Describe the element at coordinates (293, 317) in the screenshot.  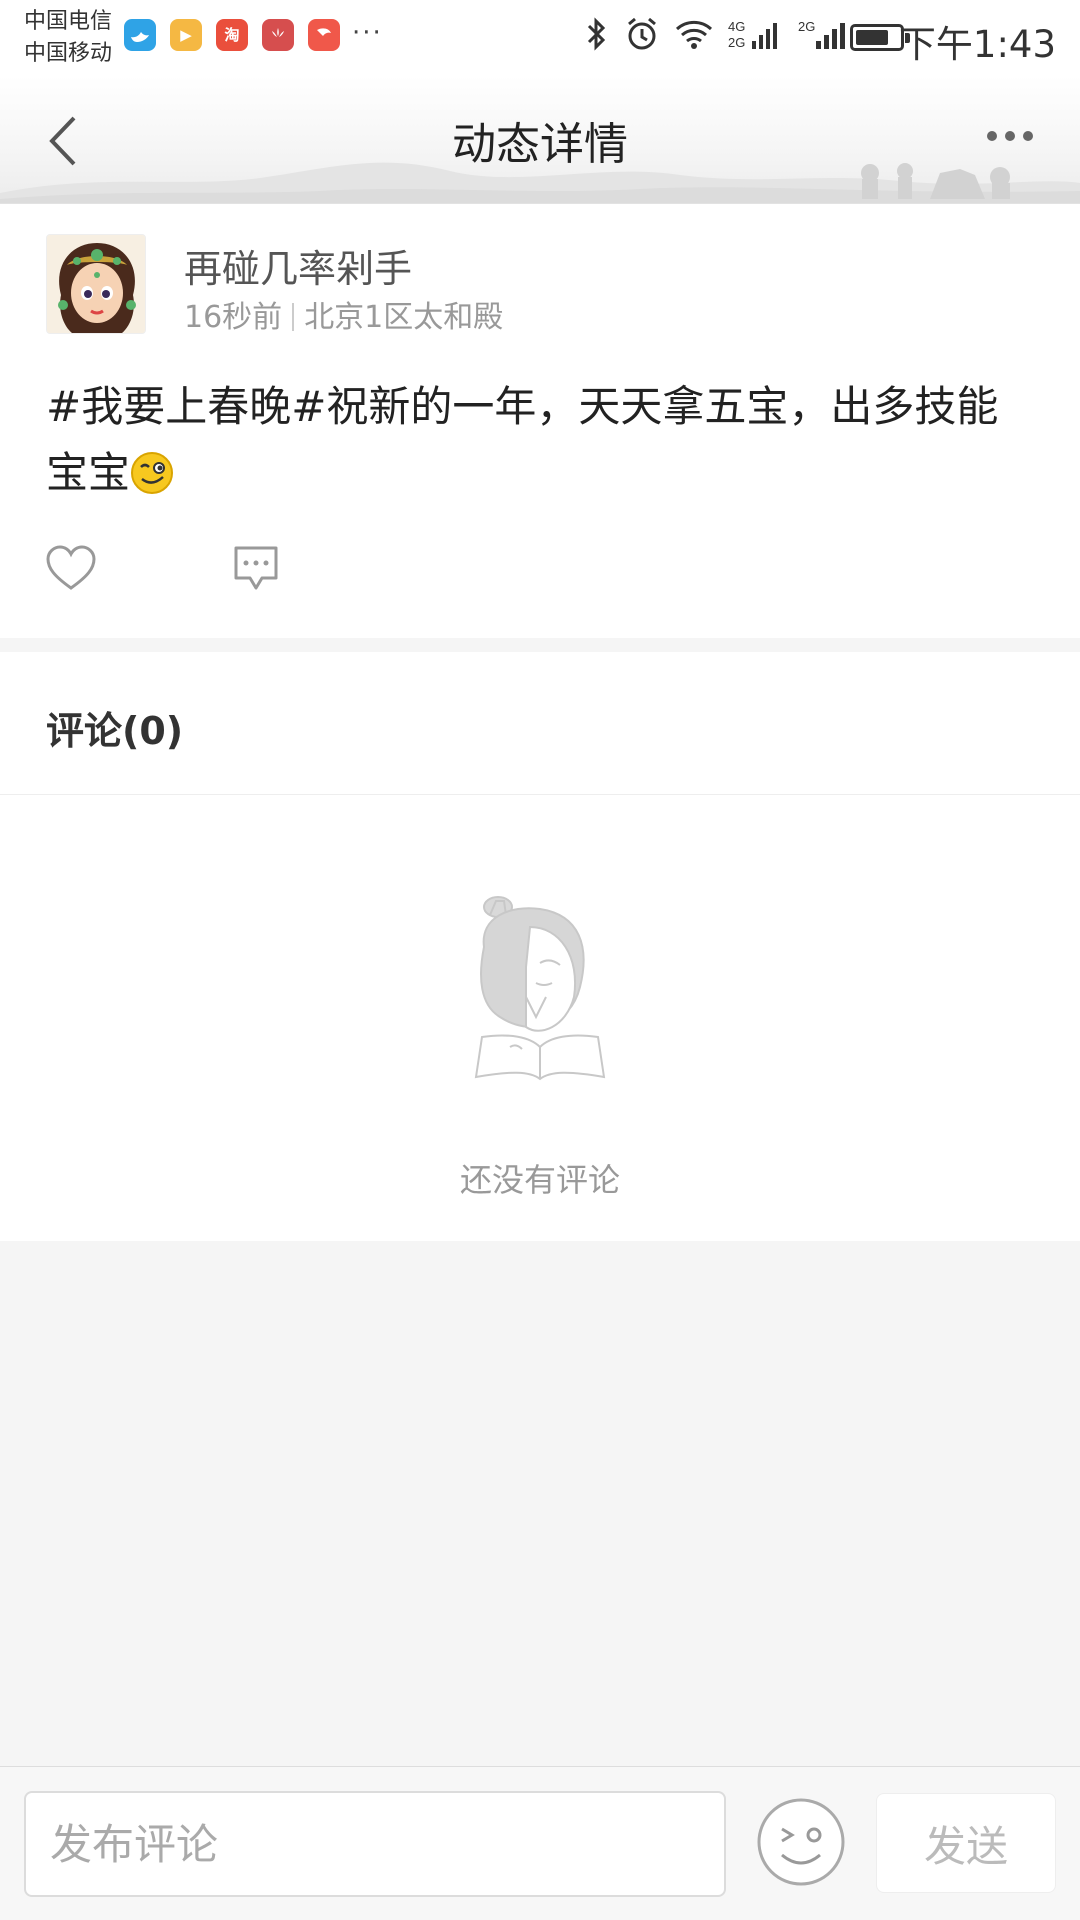
I see `meta-divider` at that location.